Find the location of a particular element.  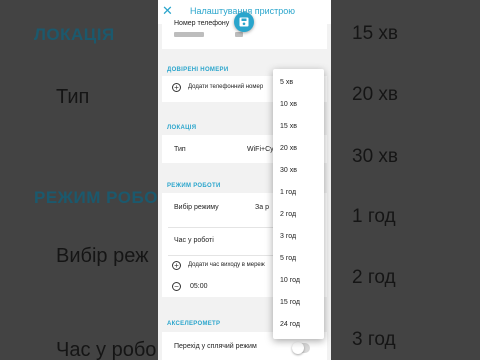

location-type-value: WiFi+Су is located at coordinates (260, 149).